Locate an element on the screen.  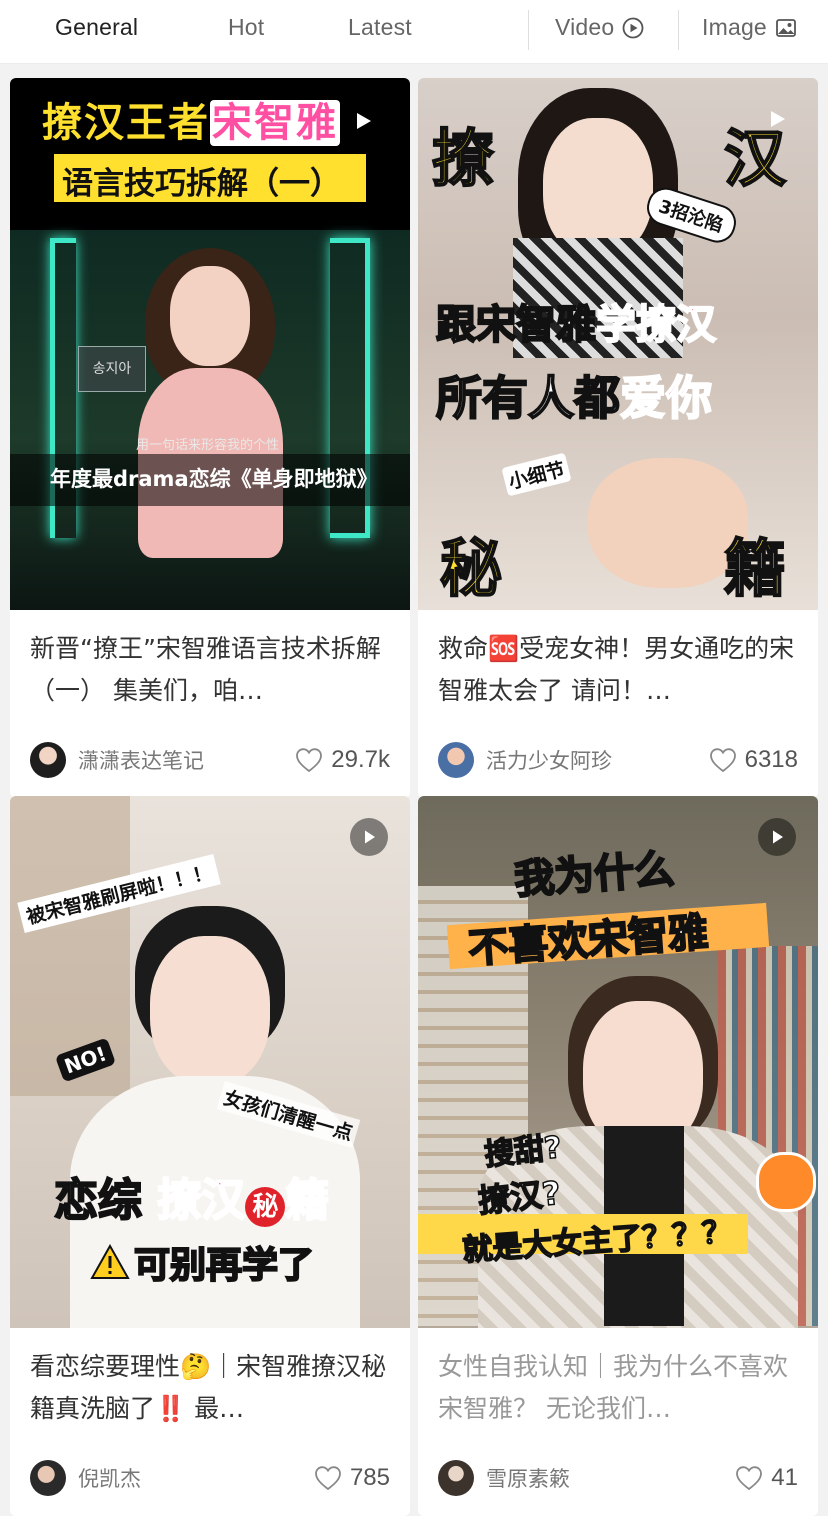
headline-highlight: 撩汉 is located at coordinates (201, 1200).